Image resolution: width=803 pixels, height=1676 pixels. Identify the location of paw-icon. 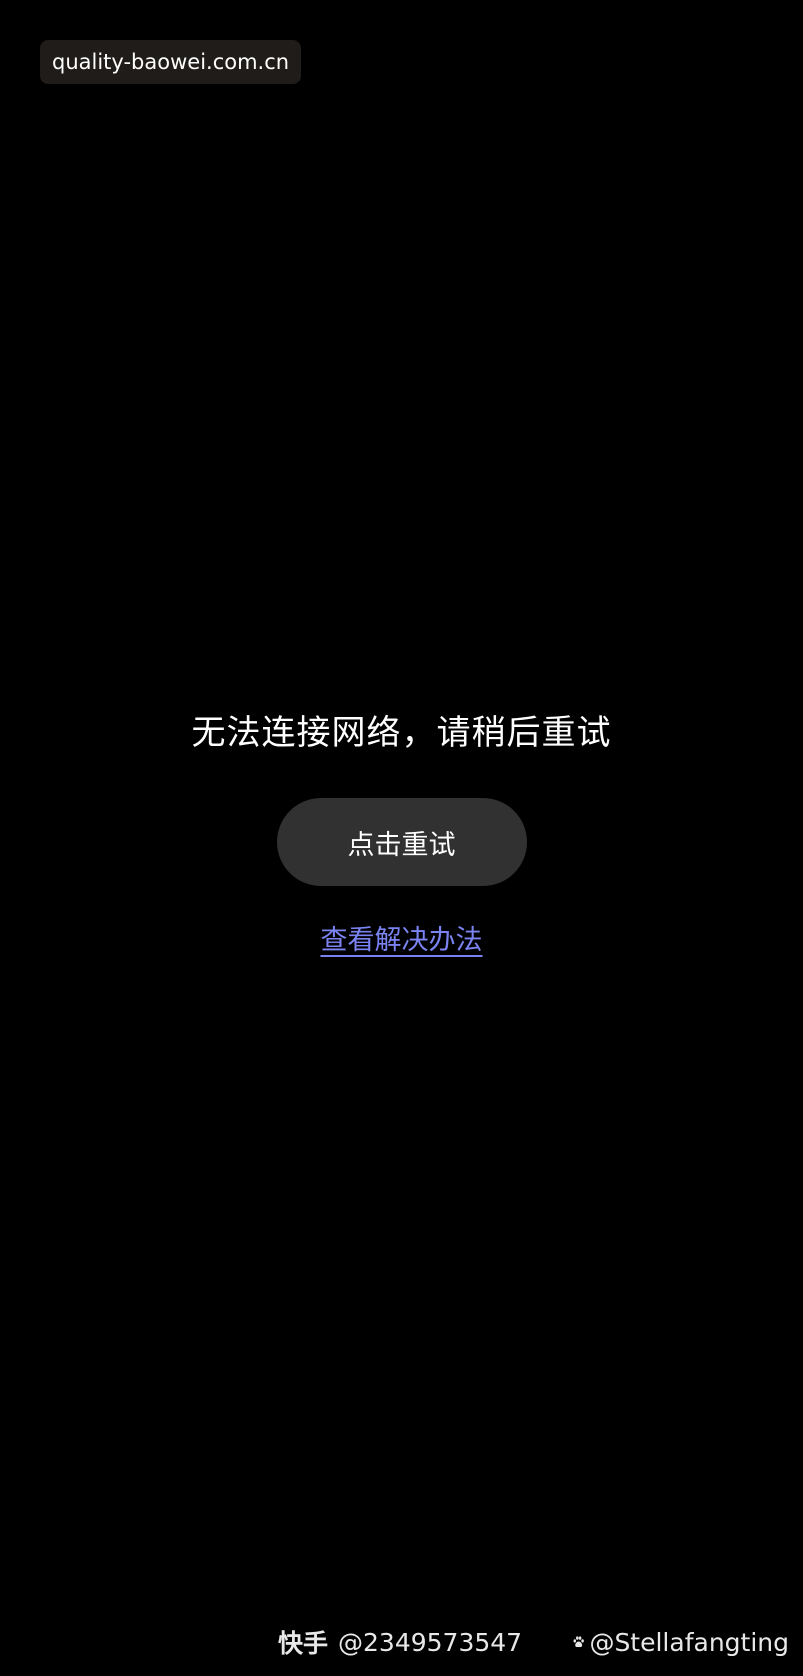
(578, 1642).